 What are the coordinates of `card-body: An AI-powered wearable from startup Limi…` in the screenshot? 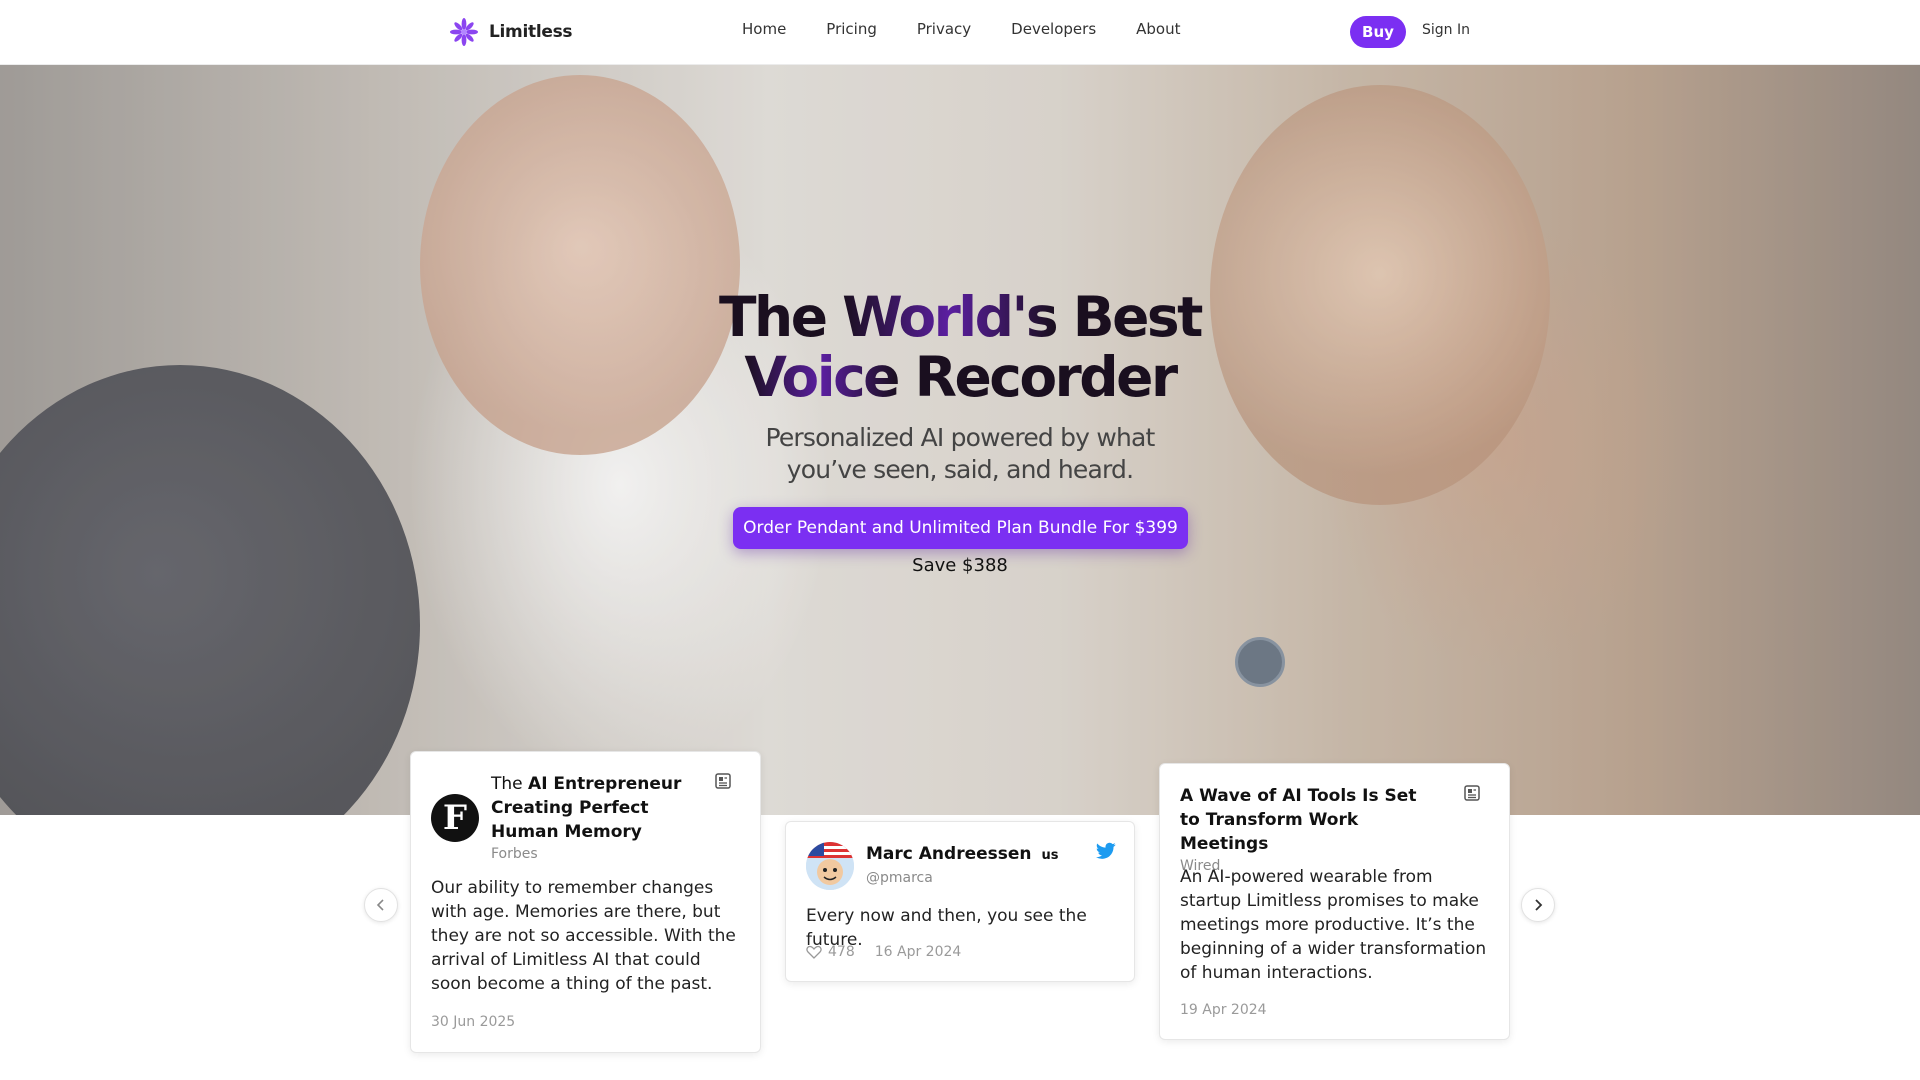 It's located at (1333, 925).